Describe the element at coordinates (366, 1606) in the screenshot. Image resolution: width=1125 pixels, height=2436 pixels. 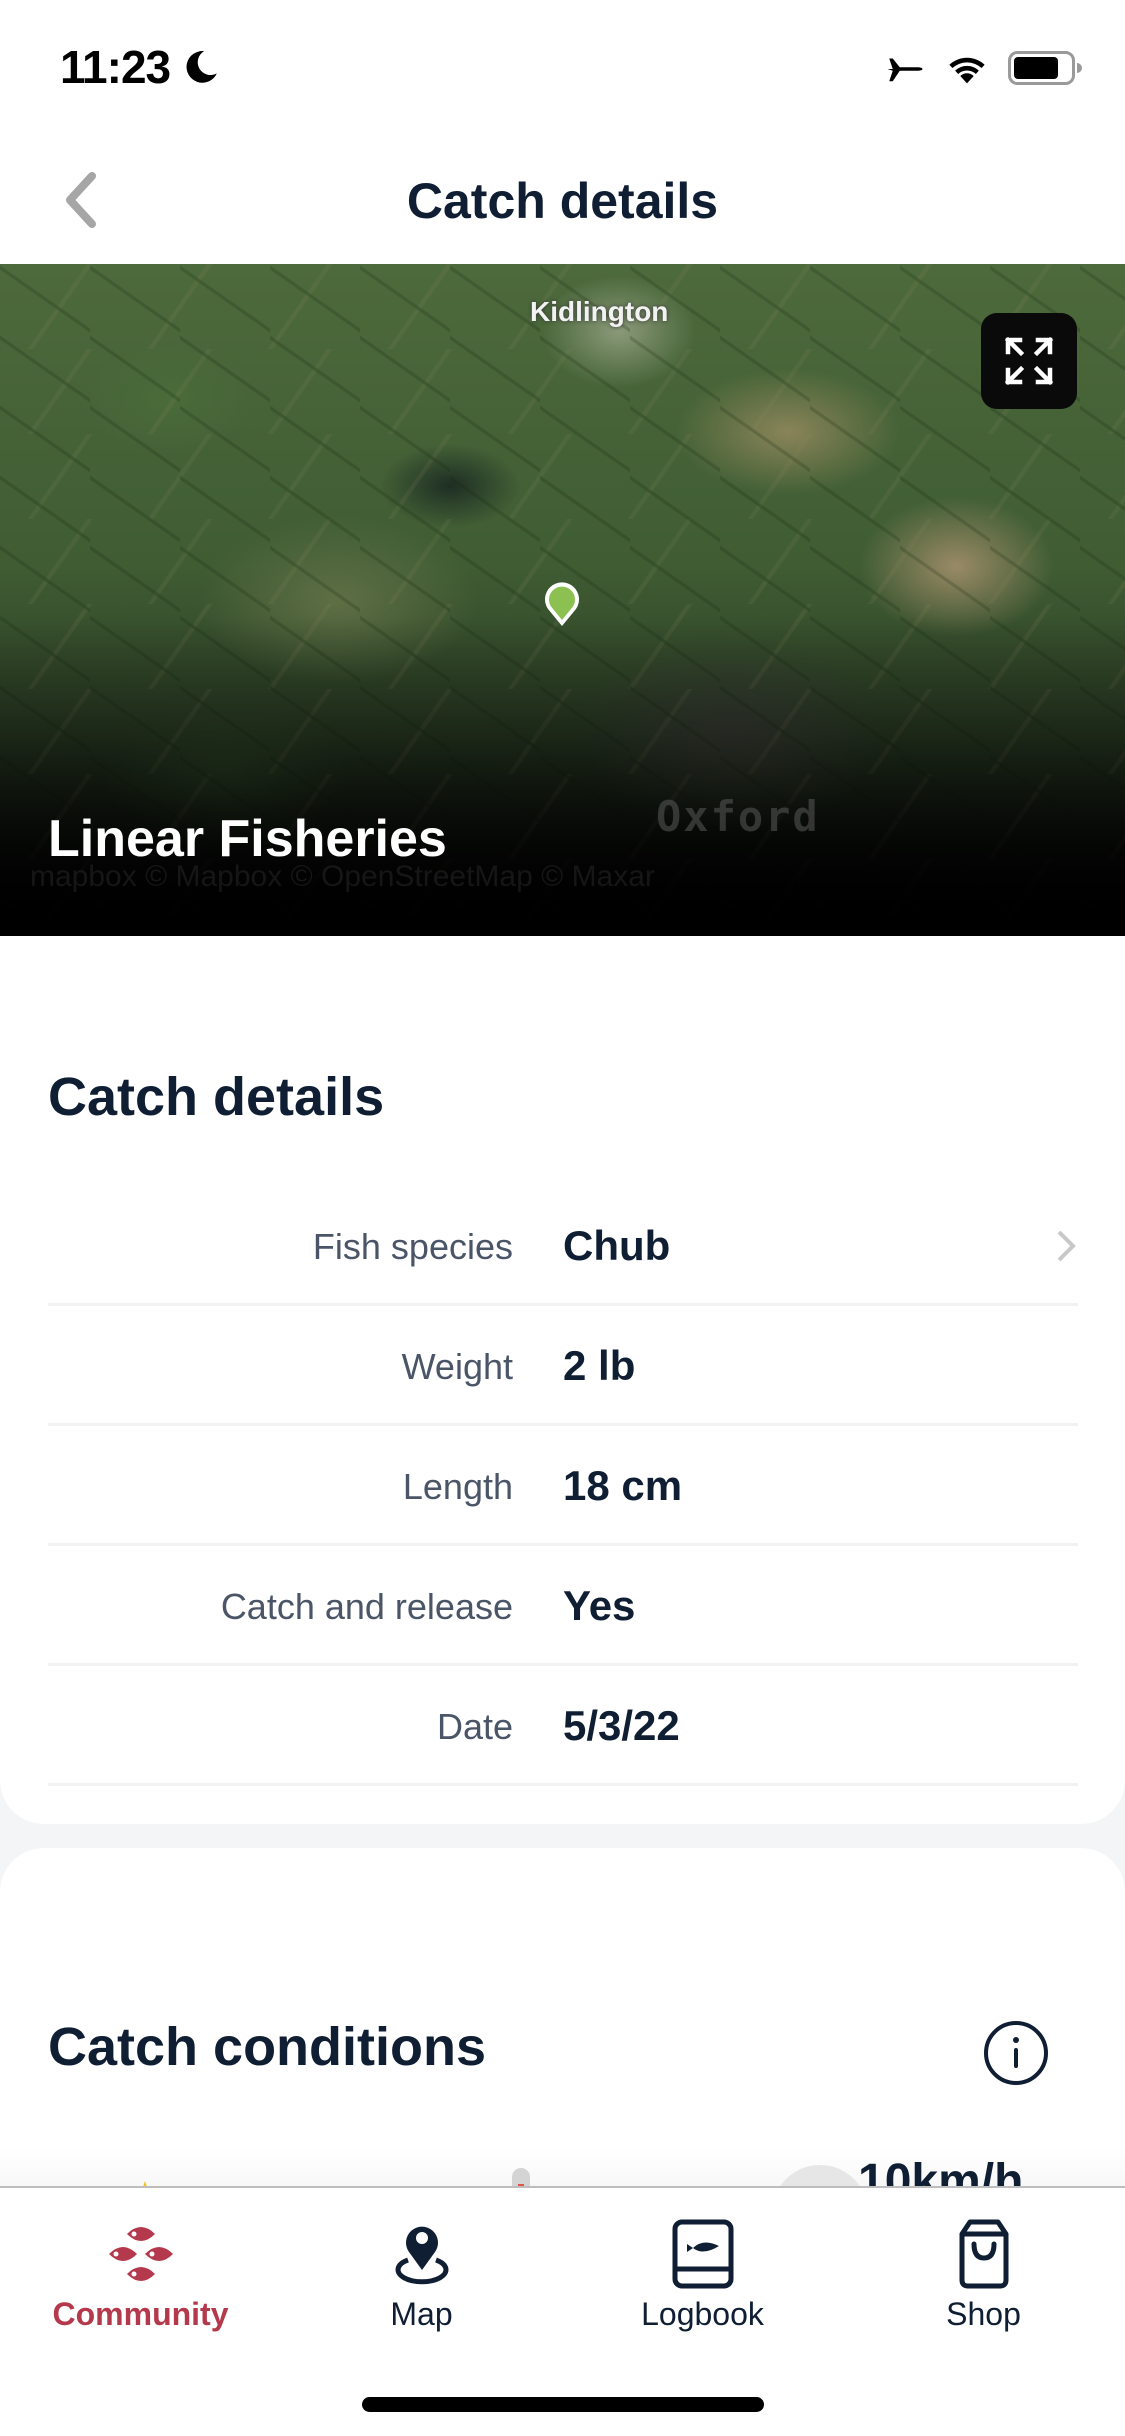
I see `detail-label: Catch and release` at that location.